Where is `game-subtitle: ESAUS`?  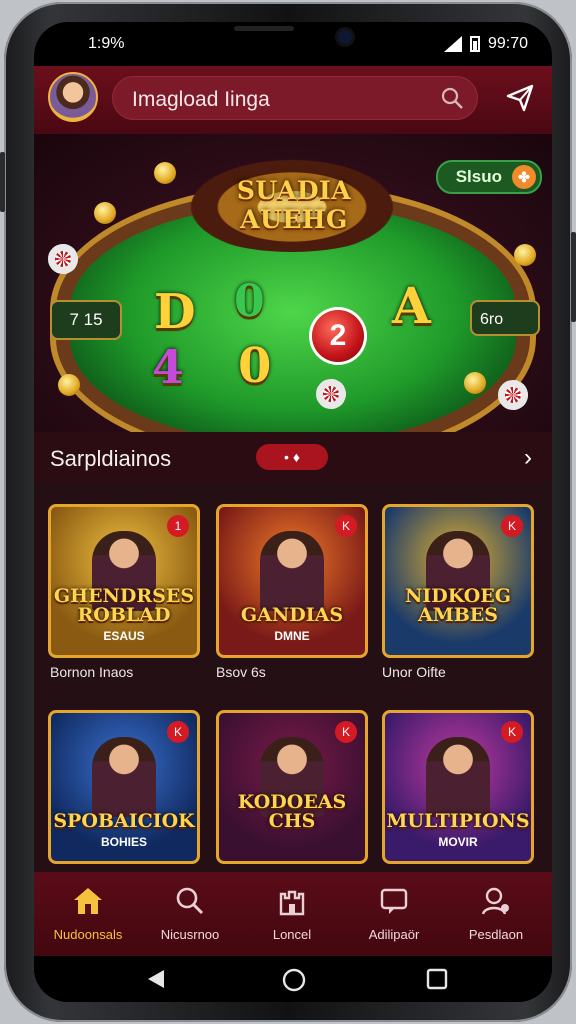 game-subtitle: ESAUS is located at coordinates (124, 636).